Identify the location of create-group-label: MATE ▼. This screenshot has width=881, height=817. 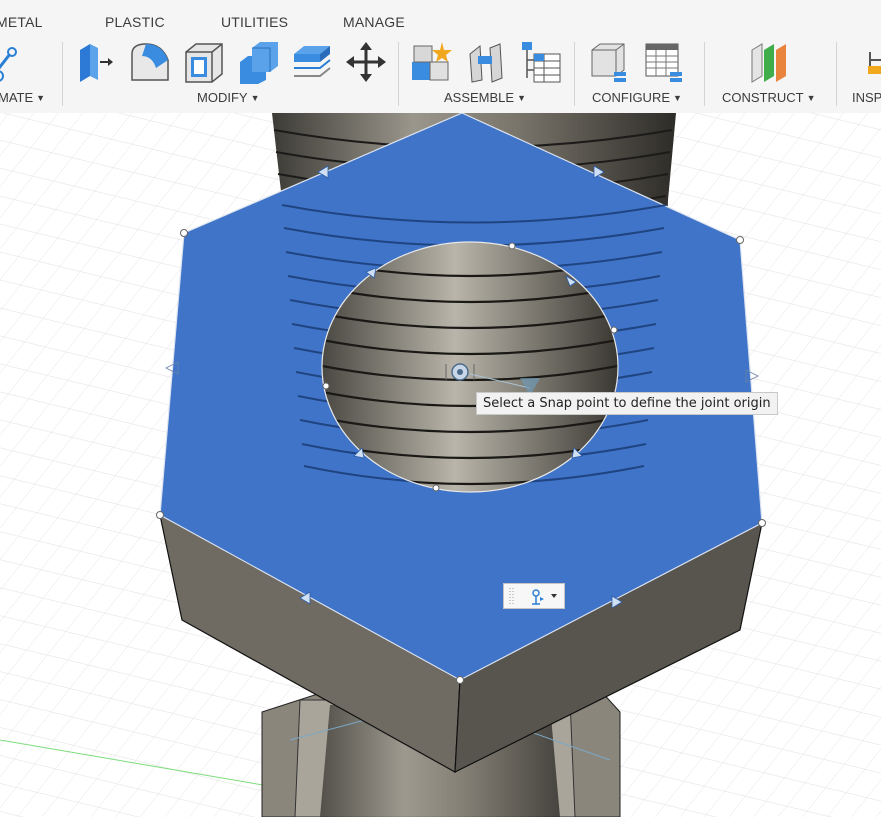
(22, 97).